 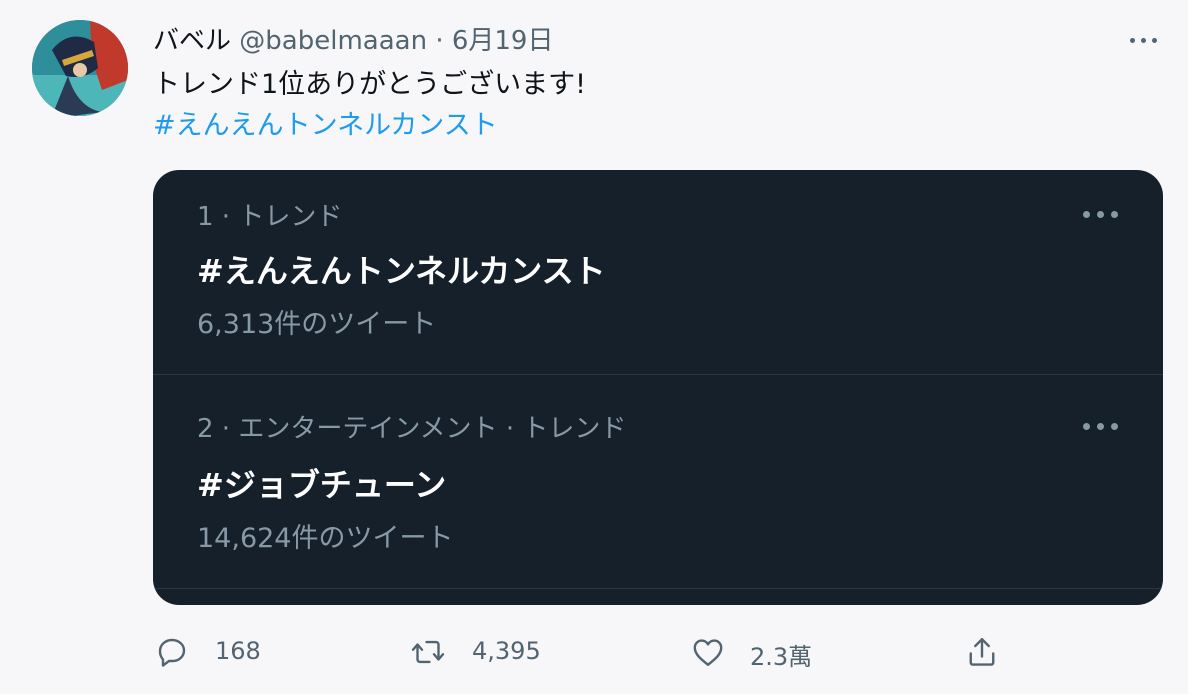 What do you see at coordinates (214, 652) in the screenshot?
I see `reply-button: 168` at bounding box center [214, 652].